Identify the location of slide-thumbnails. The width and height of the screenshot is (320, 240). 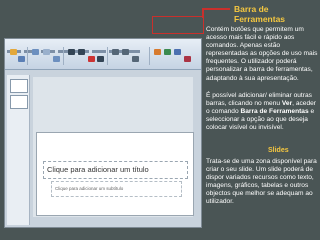
(18, 150).